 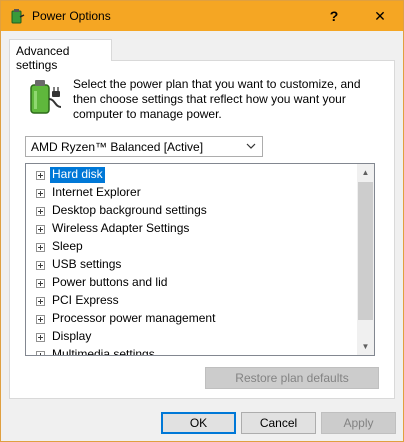 I want to click on tree-item-label: Multimedia settings, so click(x=103, y=351).